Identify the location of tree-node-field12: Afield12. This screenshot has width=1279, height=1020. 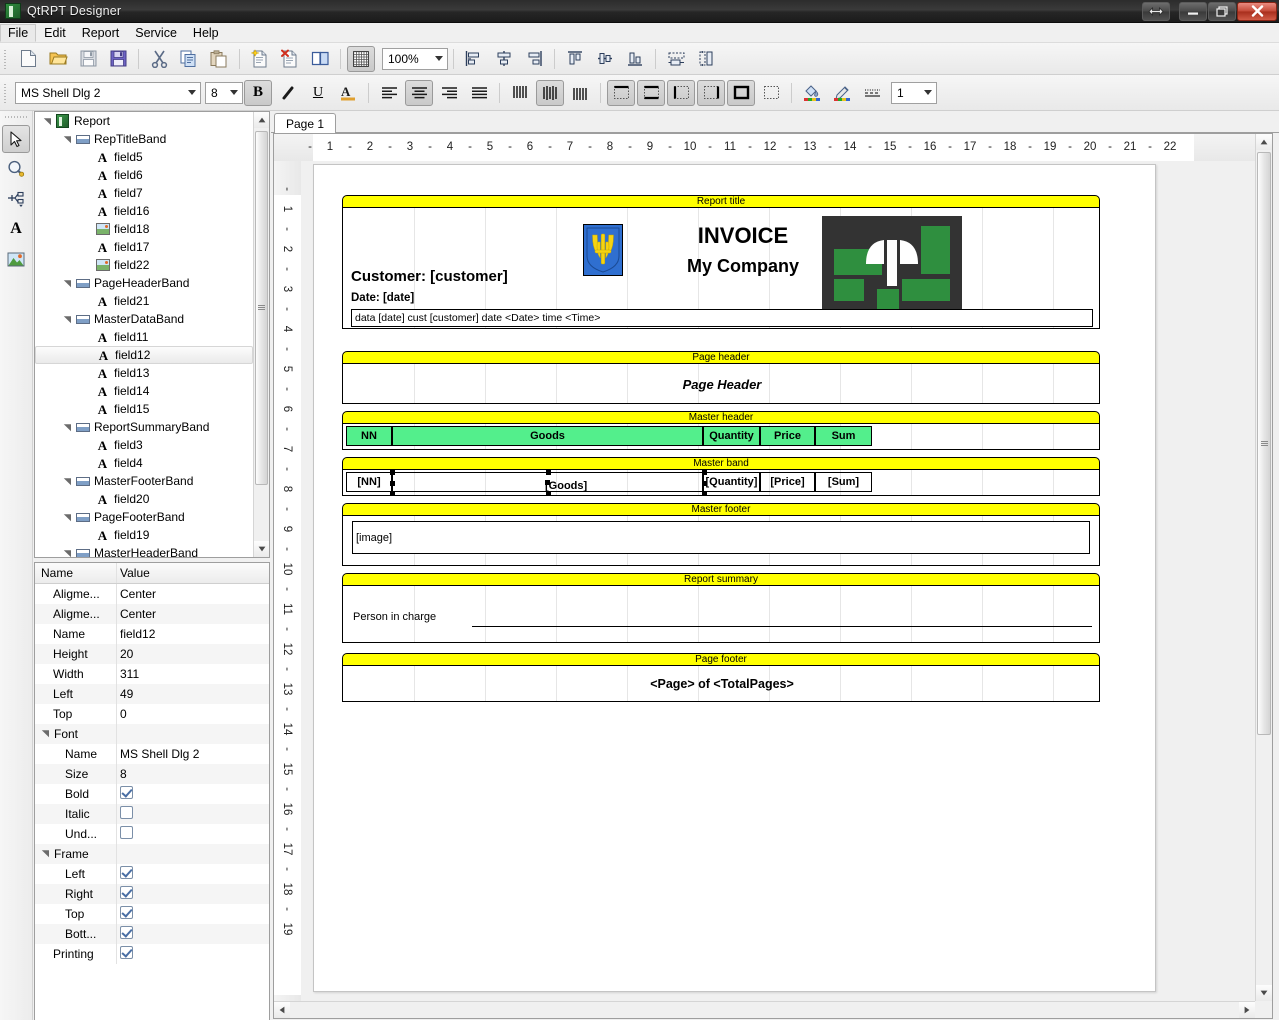
(144, 355).